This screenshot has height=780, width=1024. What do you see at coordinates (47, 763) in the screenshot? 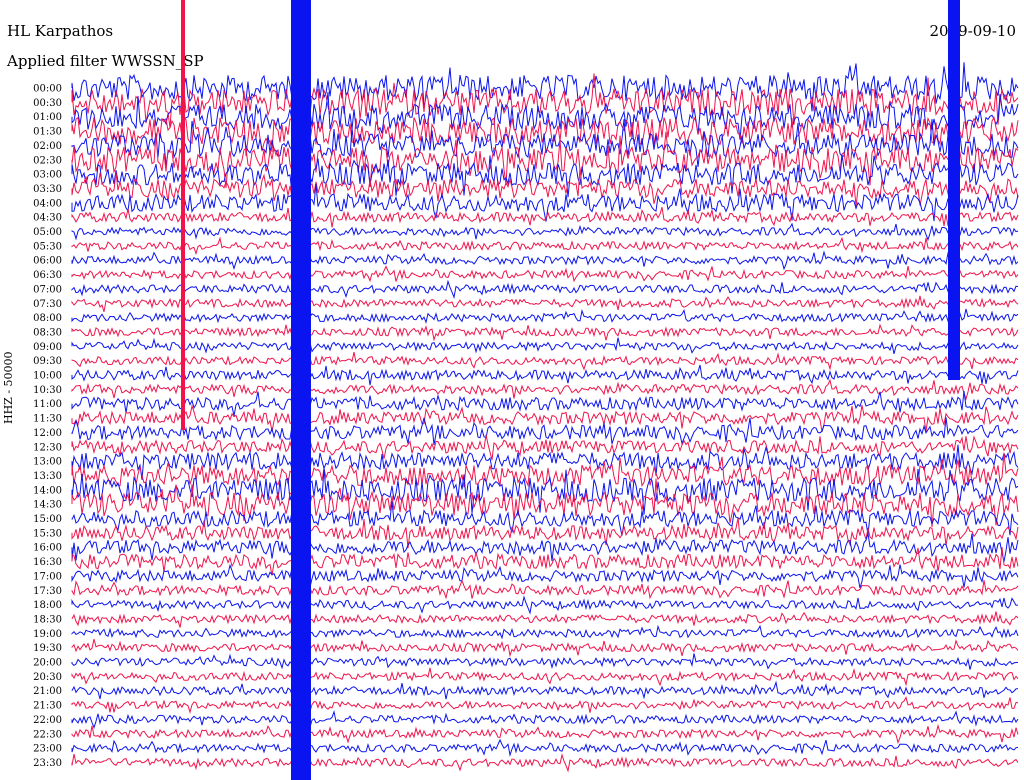
I see `time-tick-label: 23:30` at bounding box center [47, 763].